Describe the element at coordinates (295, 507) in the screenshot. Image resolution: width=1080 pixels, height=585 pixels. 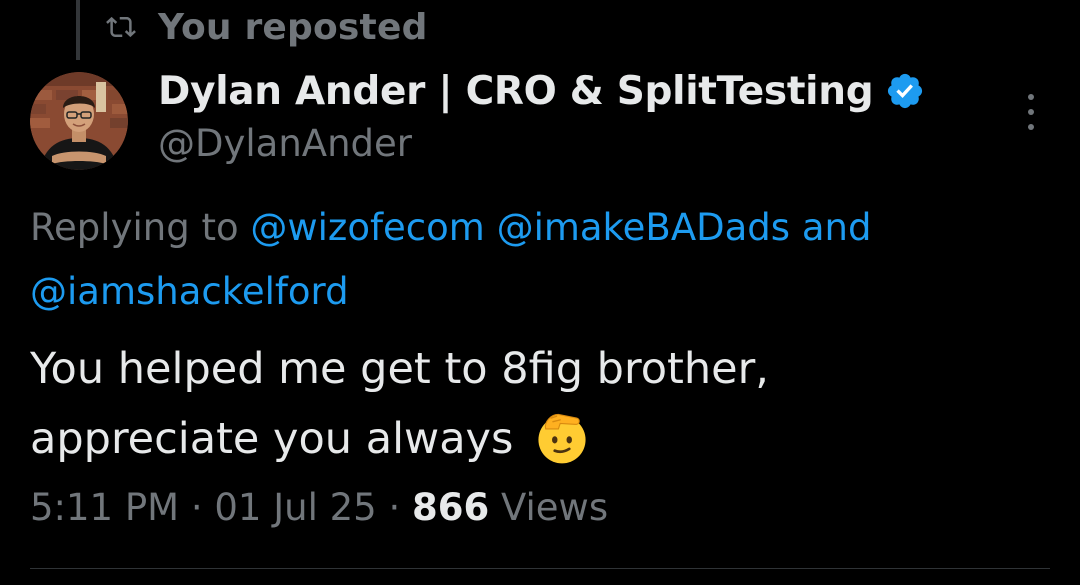
I see `tweet-date: 01 Jul 25` at that location.